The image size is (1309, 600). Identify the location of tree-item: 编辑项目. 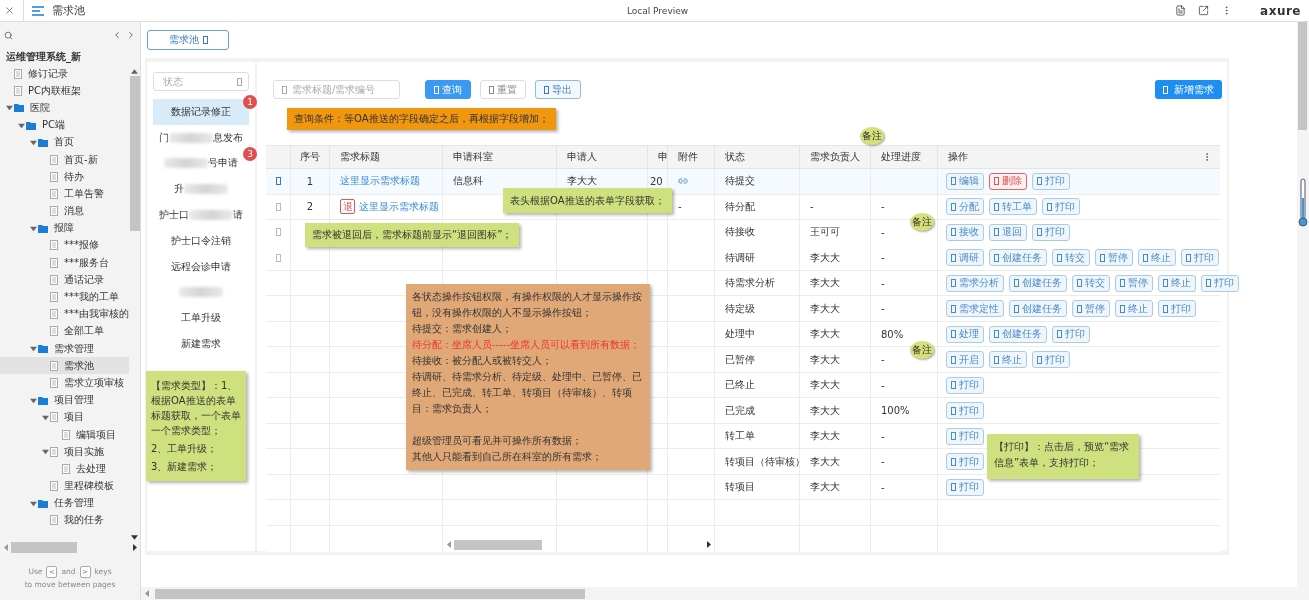
(64, 434).